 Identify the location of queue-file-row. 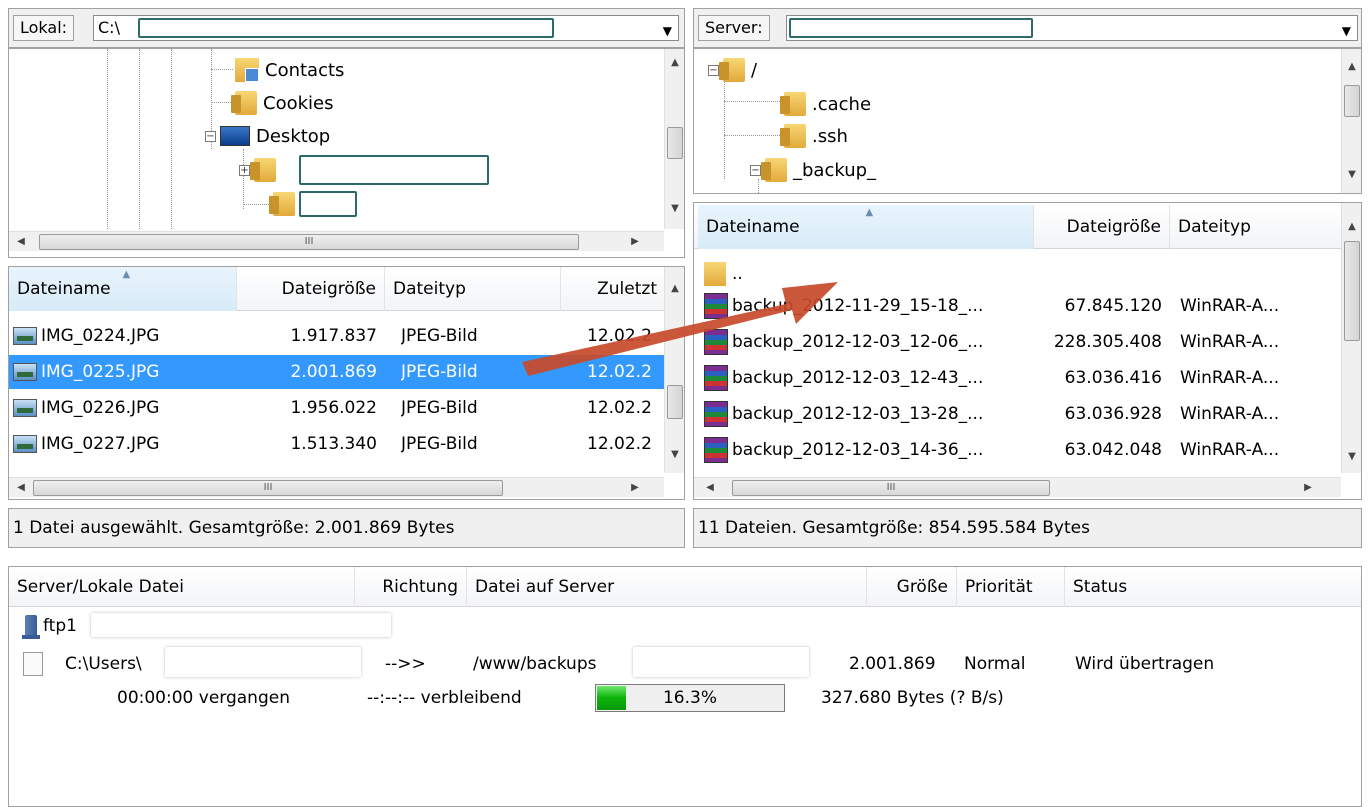
(33, 664).